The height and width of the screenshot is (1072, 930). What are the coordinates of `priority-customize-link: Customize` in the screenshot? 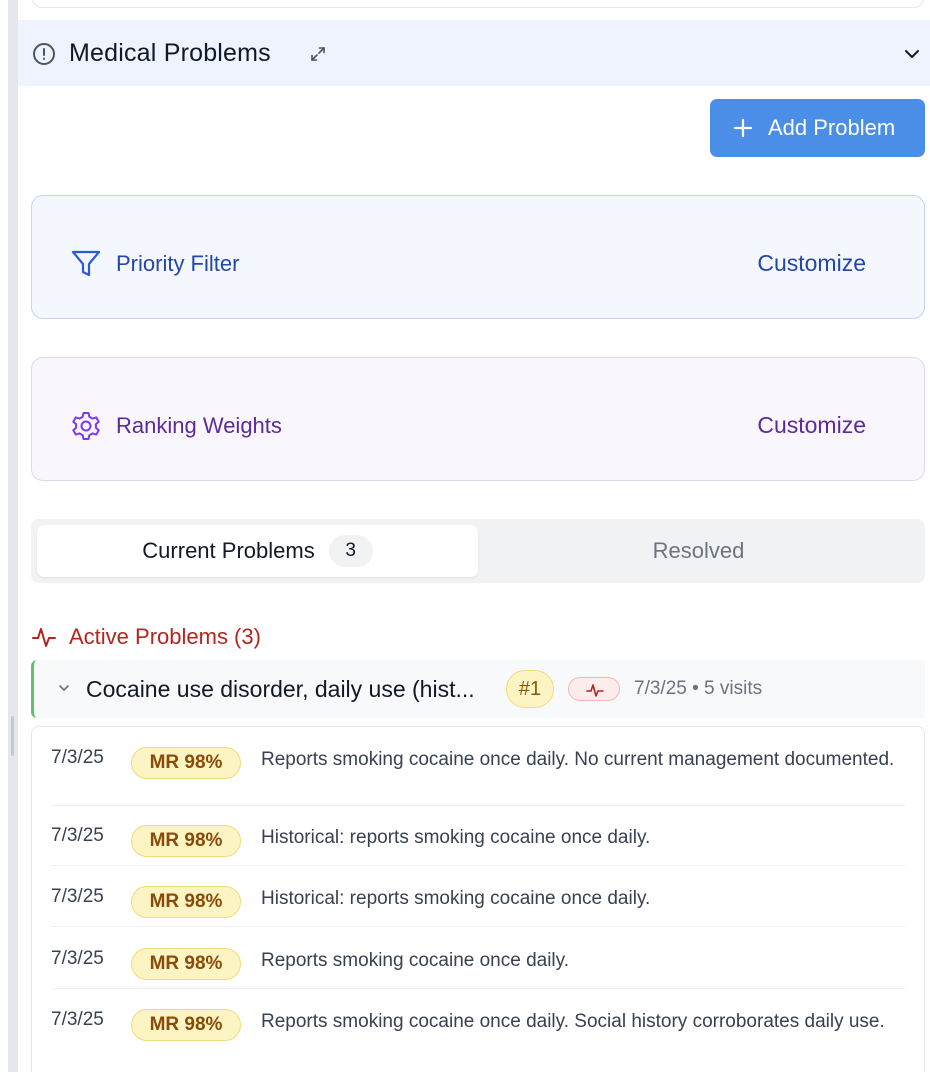 It's located at (811, 263).